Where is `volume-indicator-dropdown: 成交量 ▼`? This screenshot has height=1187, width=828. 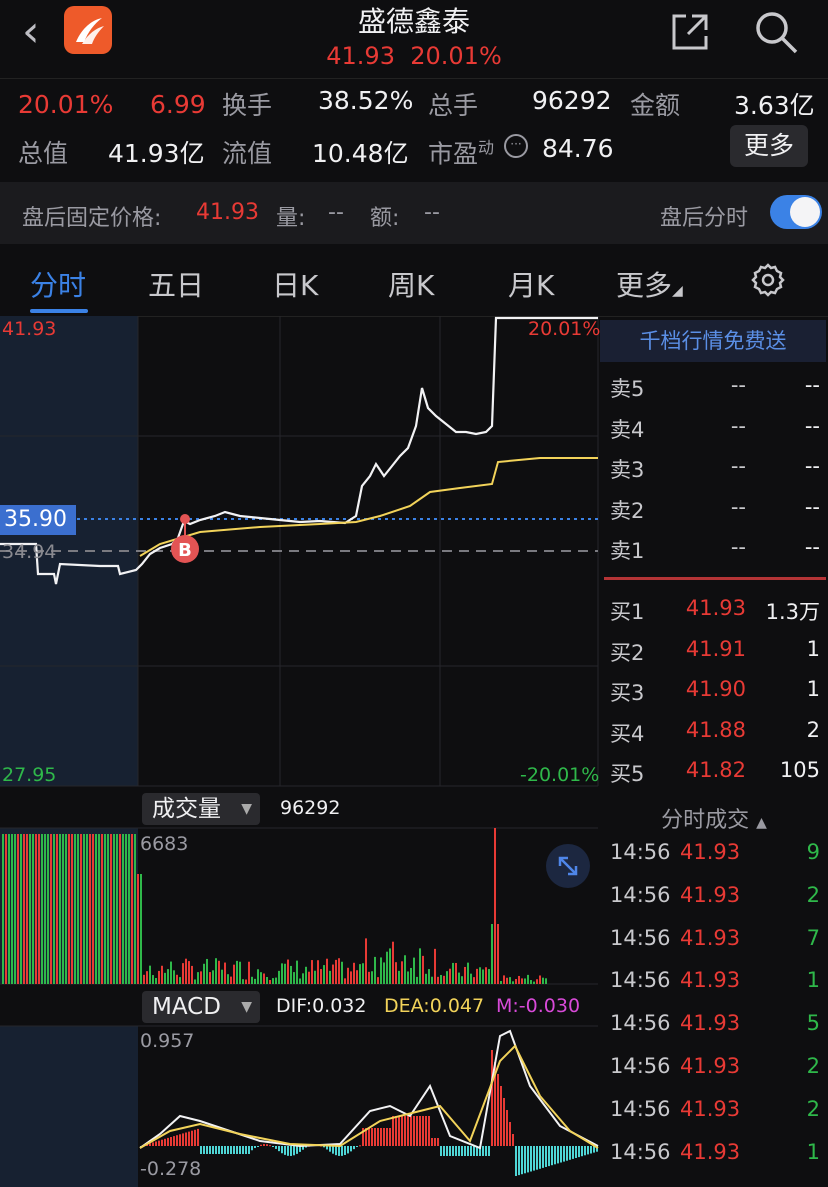
volume-indicator-dropdown: 成交量 ▼ is located at coordinates (201, 809).